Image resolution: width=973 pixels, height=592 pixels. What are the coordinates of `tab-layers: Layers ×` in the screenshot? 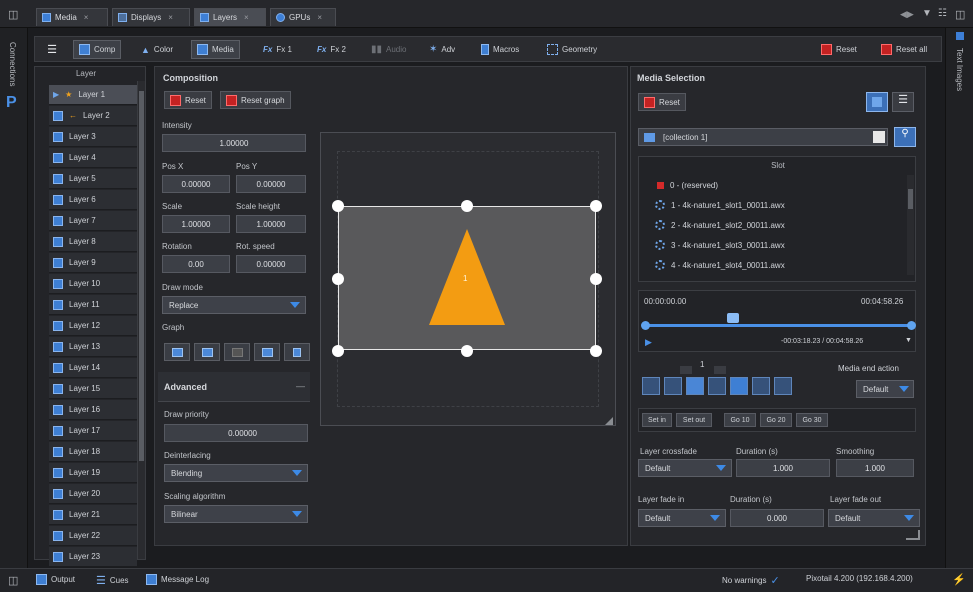 It's located at (230, 17).